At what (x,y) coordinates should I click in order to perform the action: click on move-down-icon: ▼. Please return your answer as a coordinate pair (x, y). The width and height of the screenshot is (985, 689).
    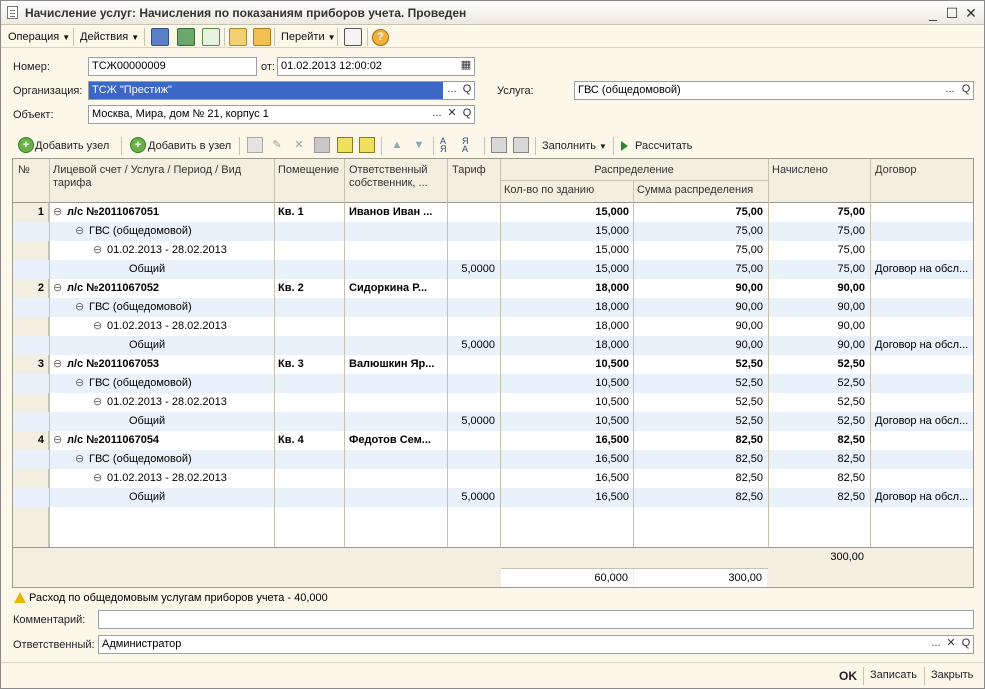
    Looking at the image, I should click on (419, 145).